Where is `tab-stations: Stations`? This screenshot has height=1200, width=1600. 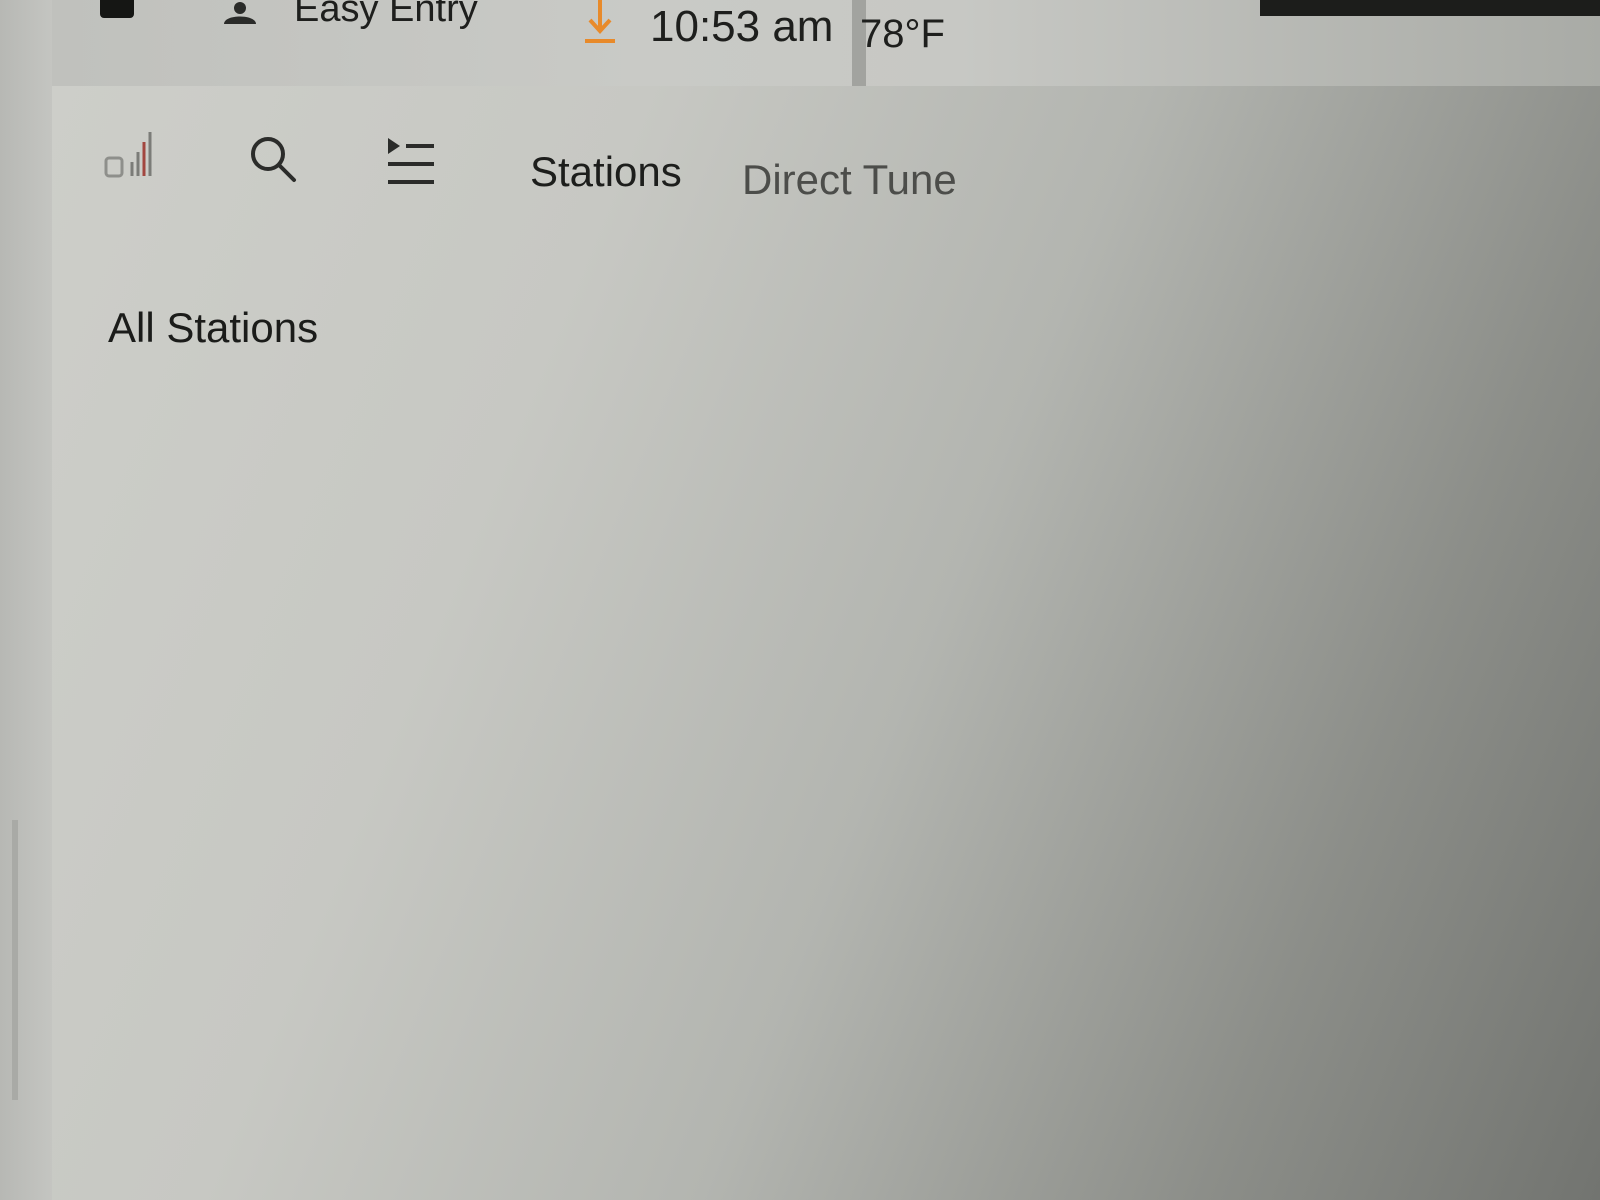 tab-stations: Stations is located at coordinates (606, 172).